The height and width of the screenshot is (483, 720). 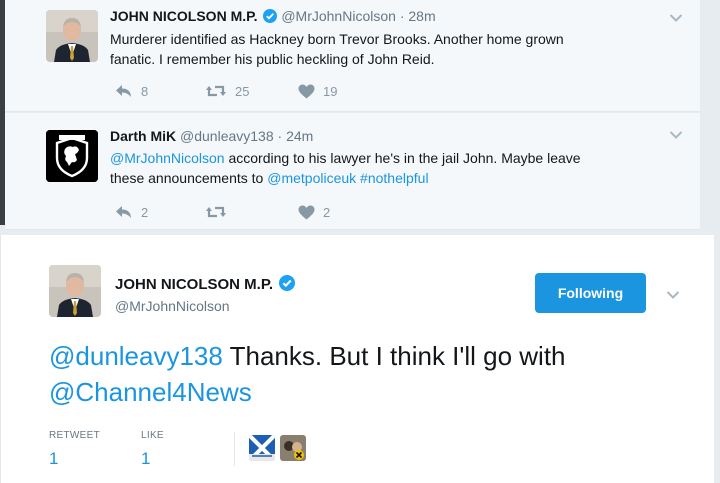 I want to click on tweet-text-line: @Channel4News, so click(x=369, y=392).